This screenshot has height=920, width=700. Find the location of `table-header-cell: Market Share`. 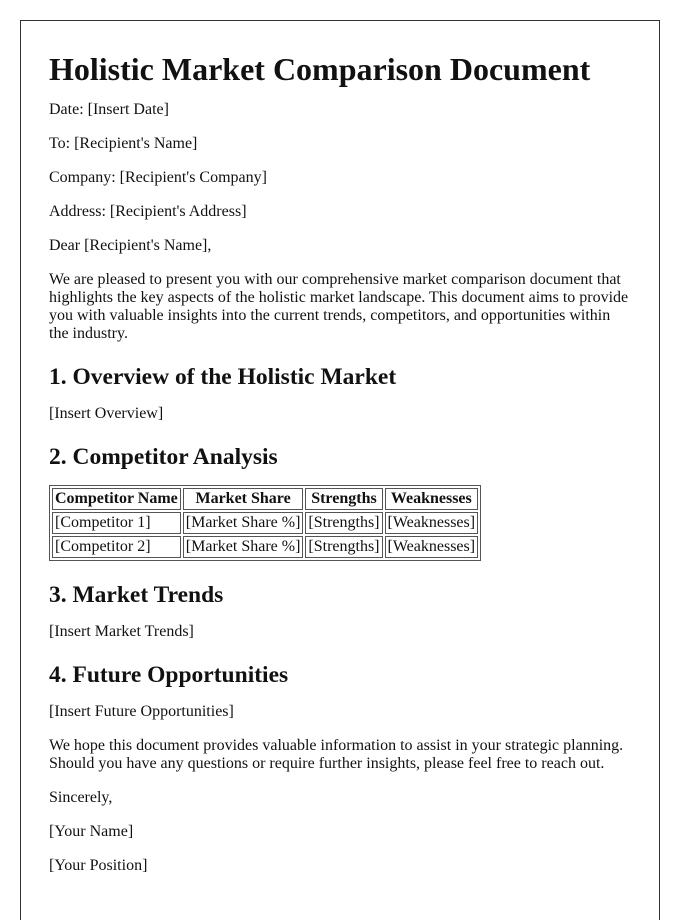

table-header-cell: Market Share is located at coordinates (243, 499).